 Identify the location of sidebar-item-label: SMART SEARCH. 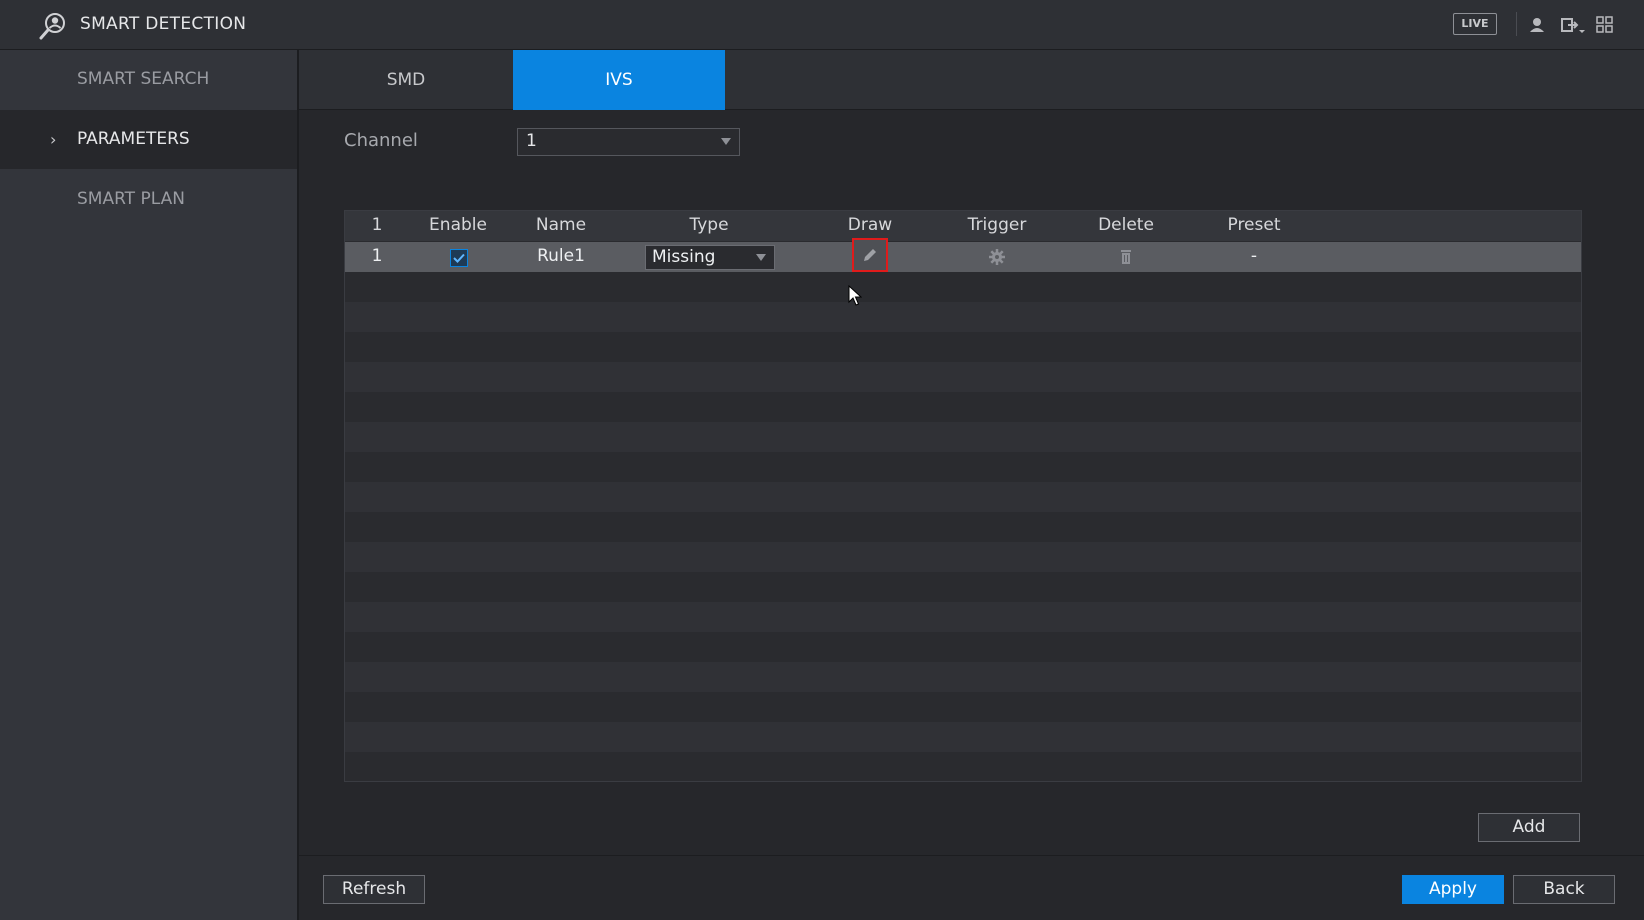
(143, 79).